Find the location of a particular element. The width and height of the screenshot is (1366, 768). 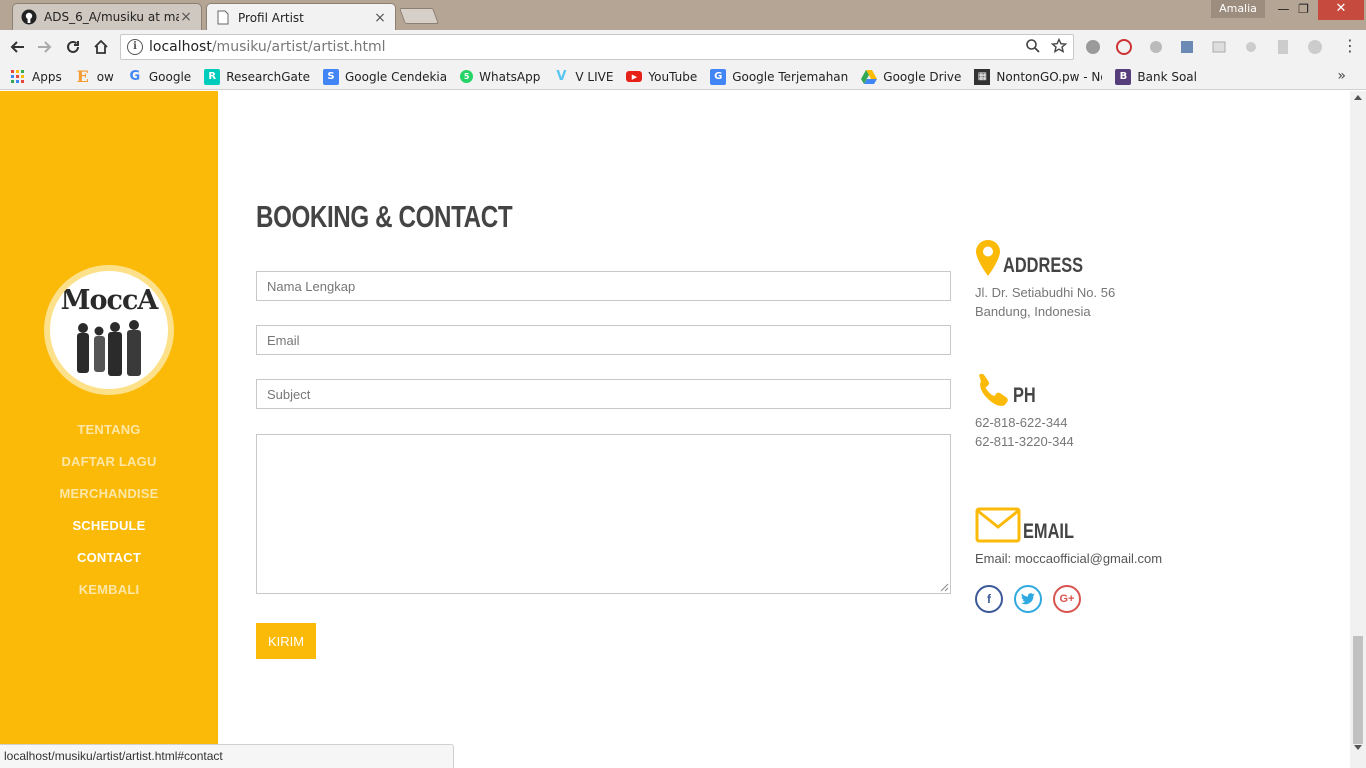

zoom-icon is located at coordinates (1033, 46).